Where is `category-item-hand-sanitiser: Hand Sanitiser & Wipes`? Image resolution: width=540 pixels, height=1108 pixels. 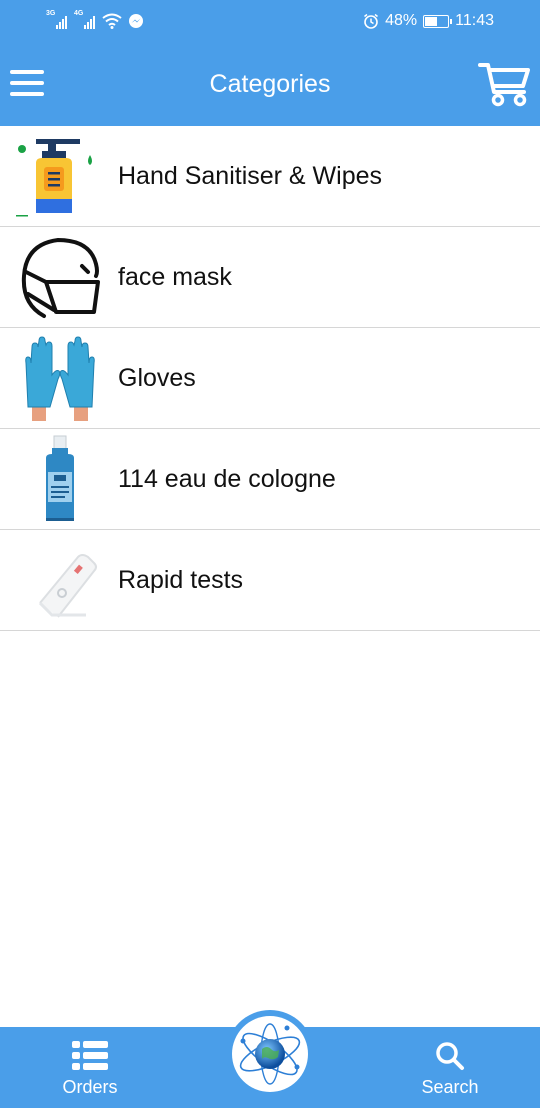
category-item-hand-sanitiser: Hand Sanitiser & Wipes is located at coordinates (270, 176).